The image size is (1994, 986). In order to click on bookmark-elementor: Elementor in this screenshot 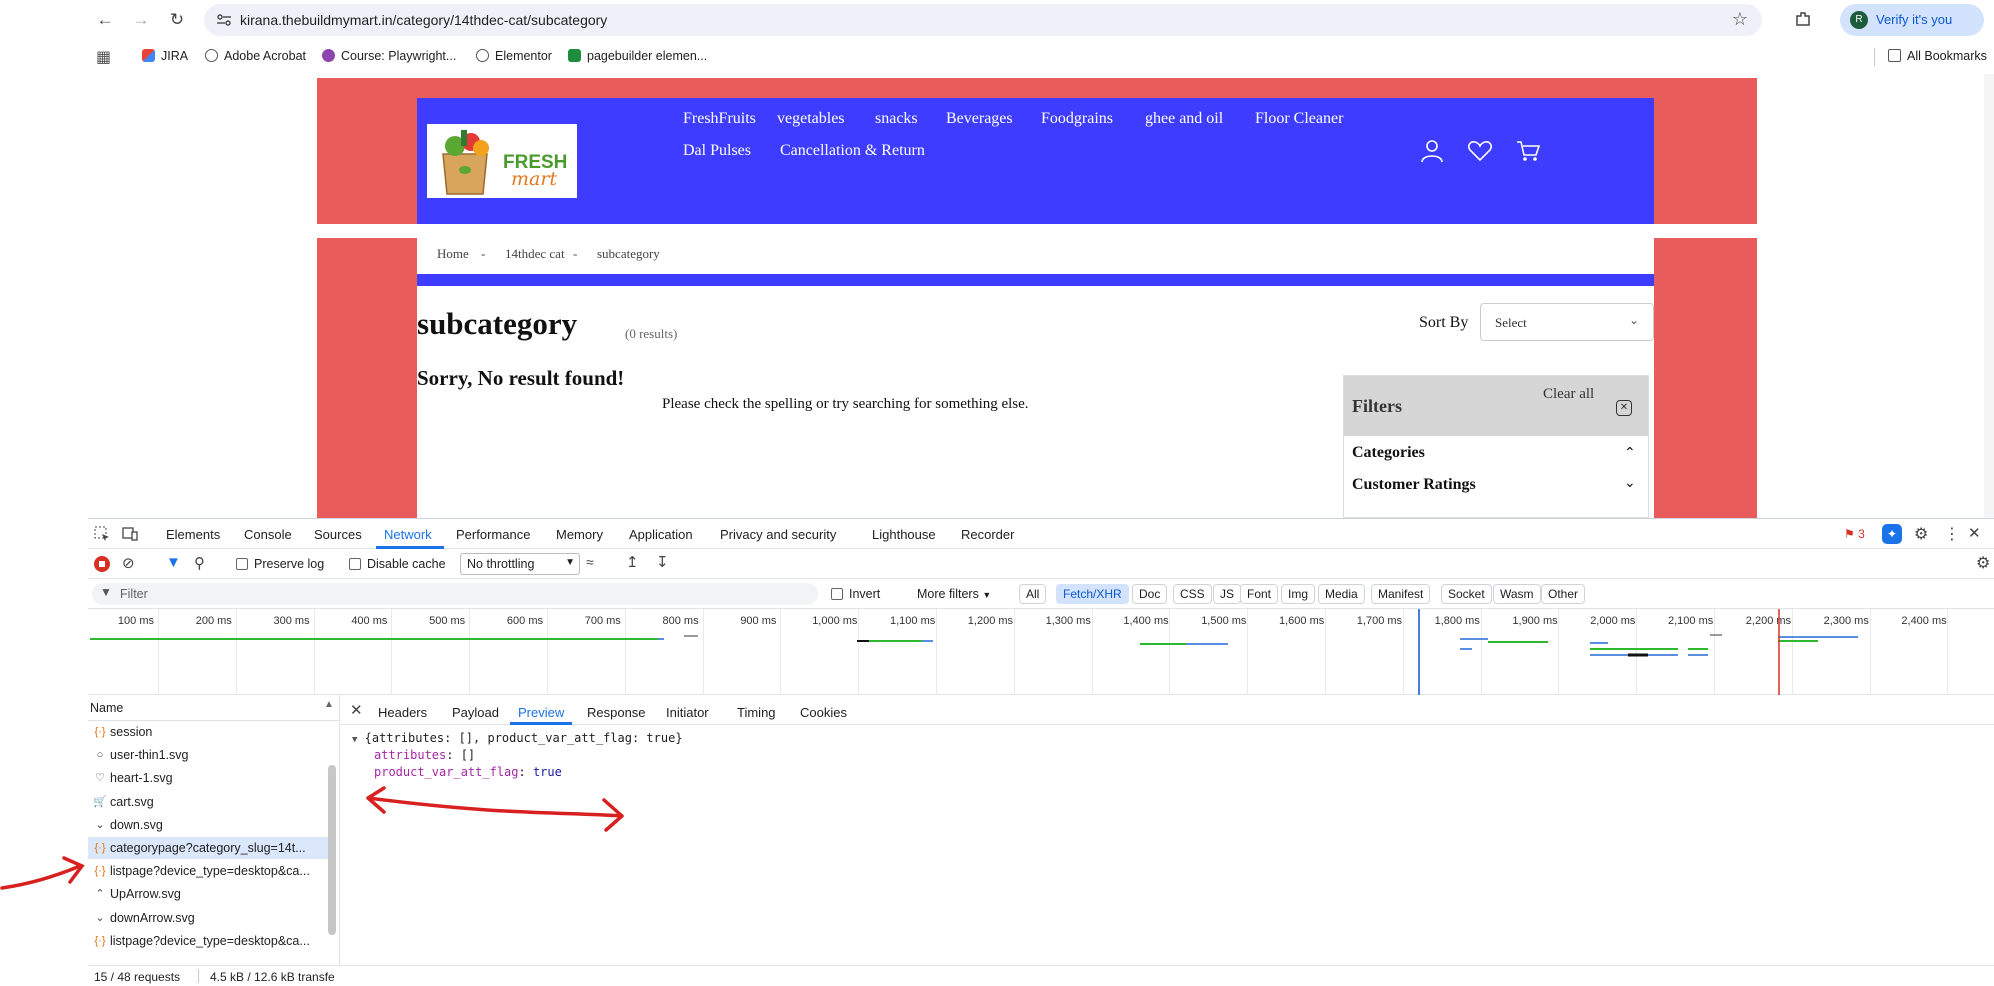, I will do `click(514, 56)`.